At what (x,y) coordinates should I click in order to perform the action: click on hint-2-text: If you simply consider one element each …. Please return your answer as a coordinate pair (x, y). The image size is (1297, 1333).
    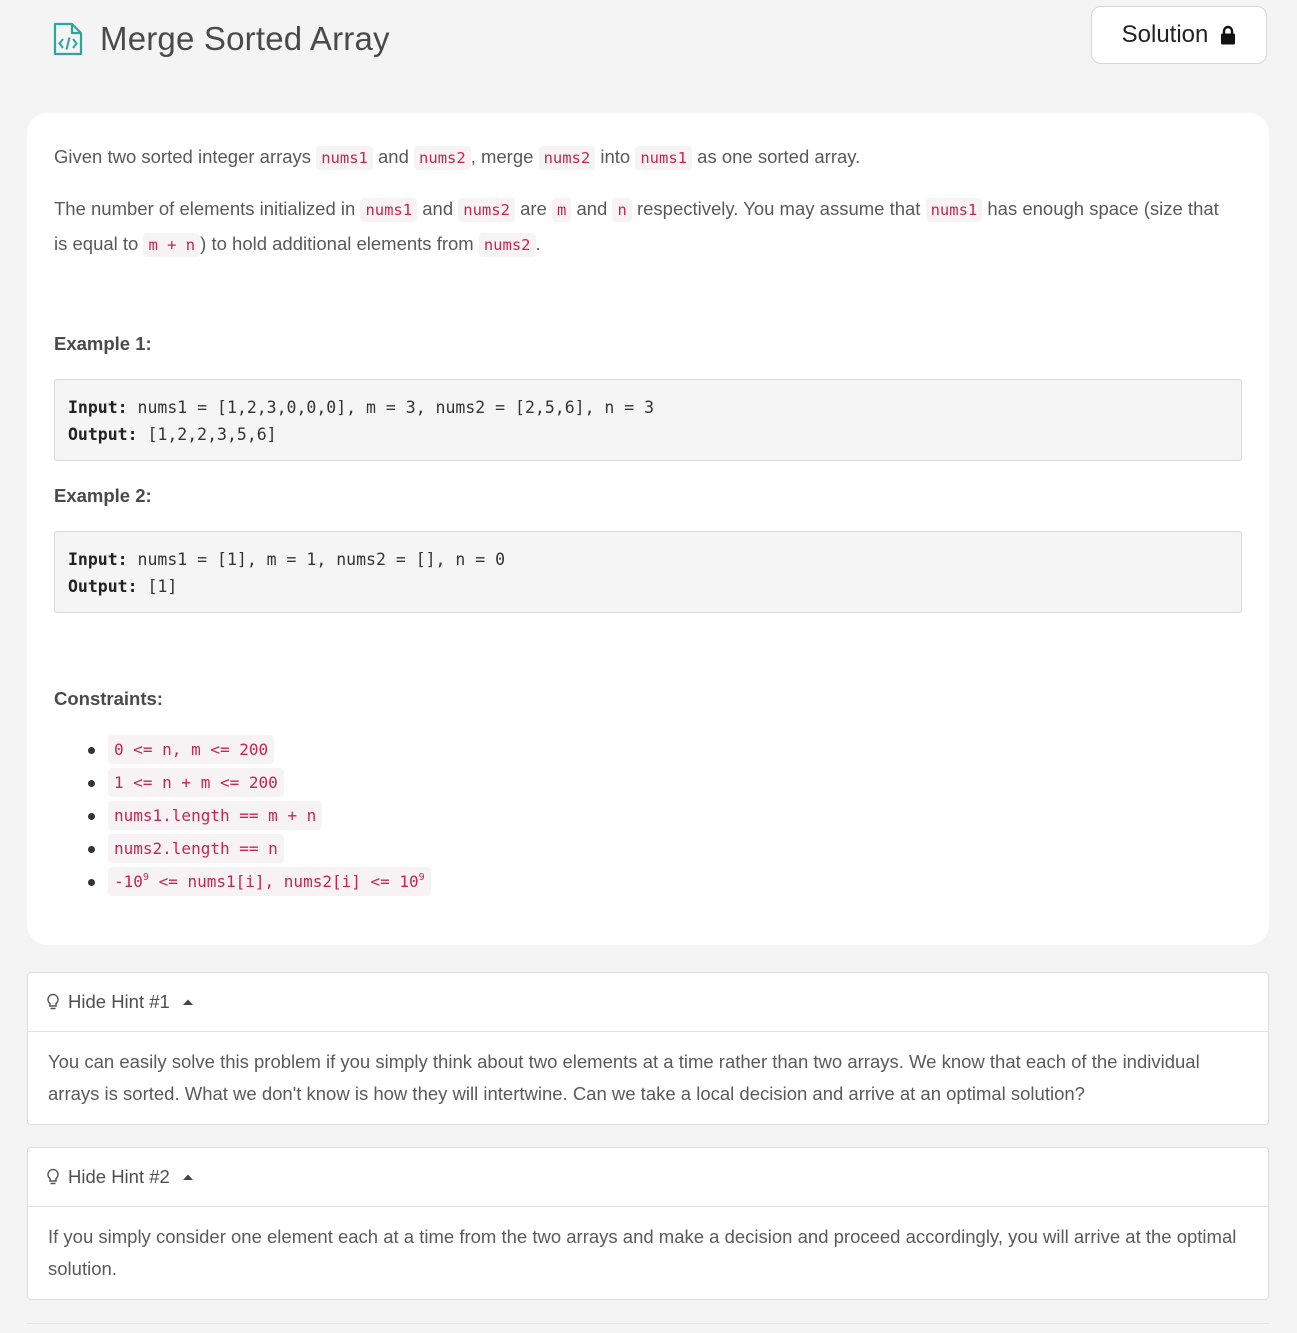
    Looking at the image, I should click on (642, 1252).